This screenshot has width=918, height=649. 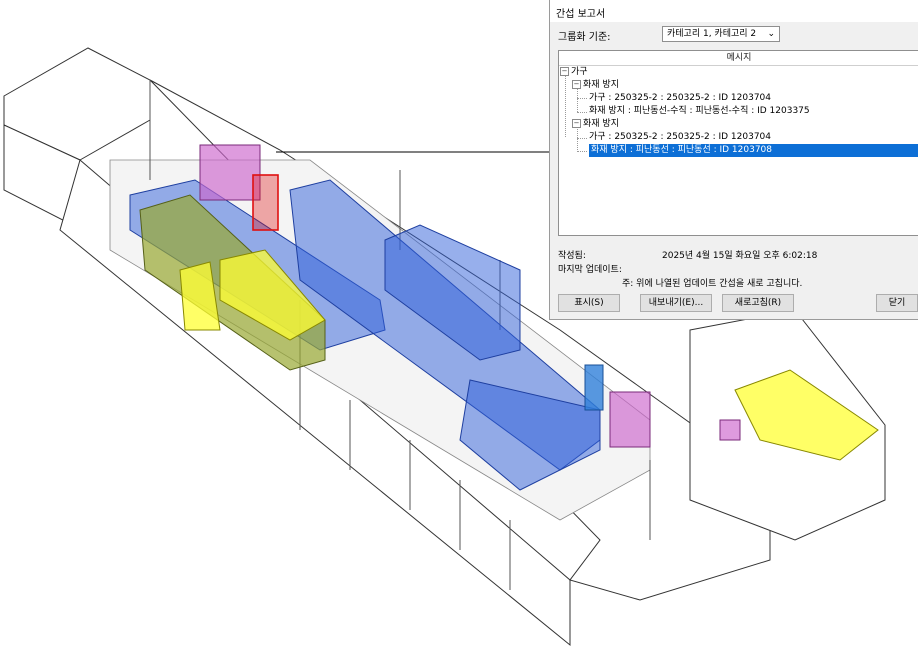 I want to click on tree-leaf-1: 가구 : 250325-2 : 250325-2 : ID 1203704, so click(x=680, y=98).